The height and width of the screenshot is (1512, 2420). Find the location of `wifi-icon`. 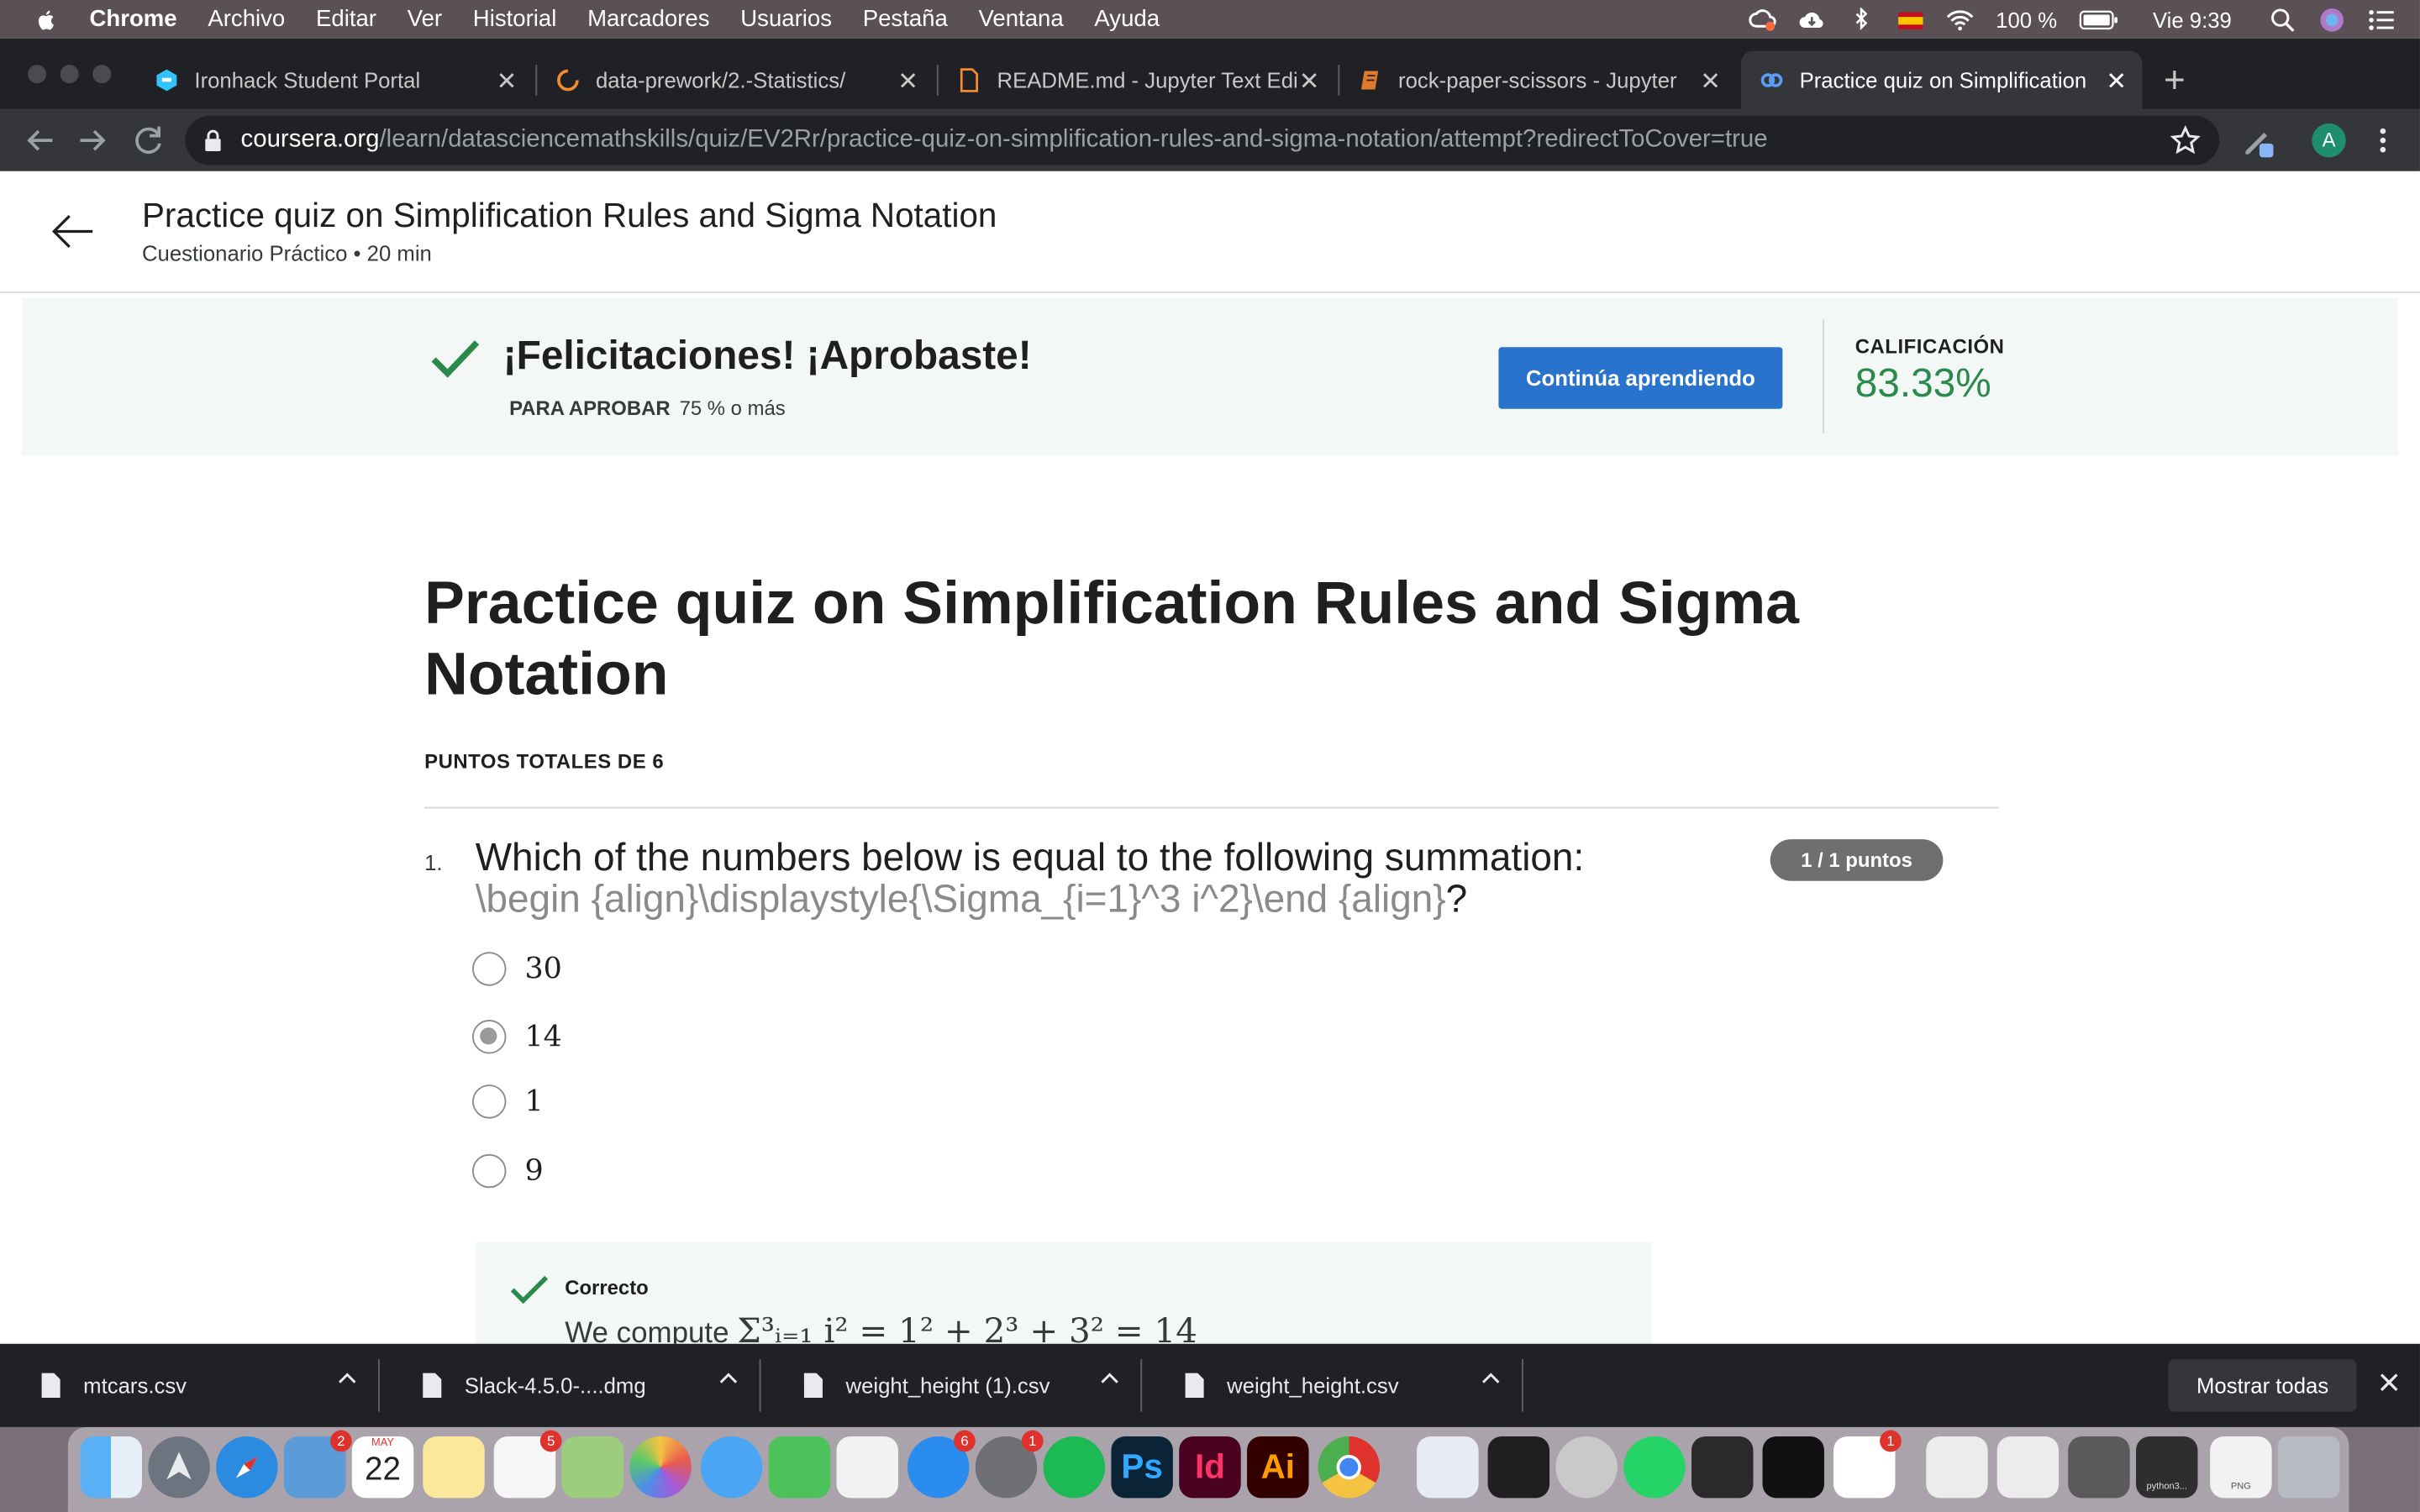

wifi-icon is located at coordinates (1960, 19).